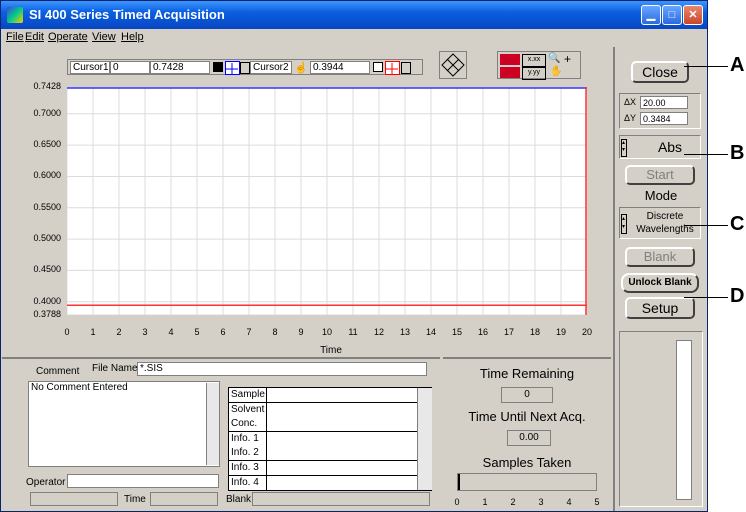 The image size is (746, 512). I want to click on callout-a: A, so click(737, 65).